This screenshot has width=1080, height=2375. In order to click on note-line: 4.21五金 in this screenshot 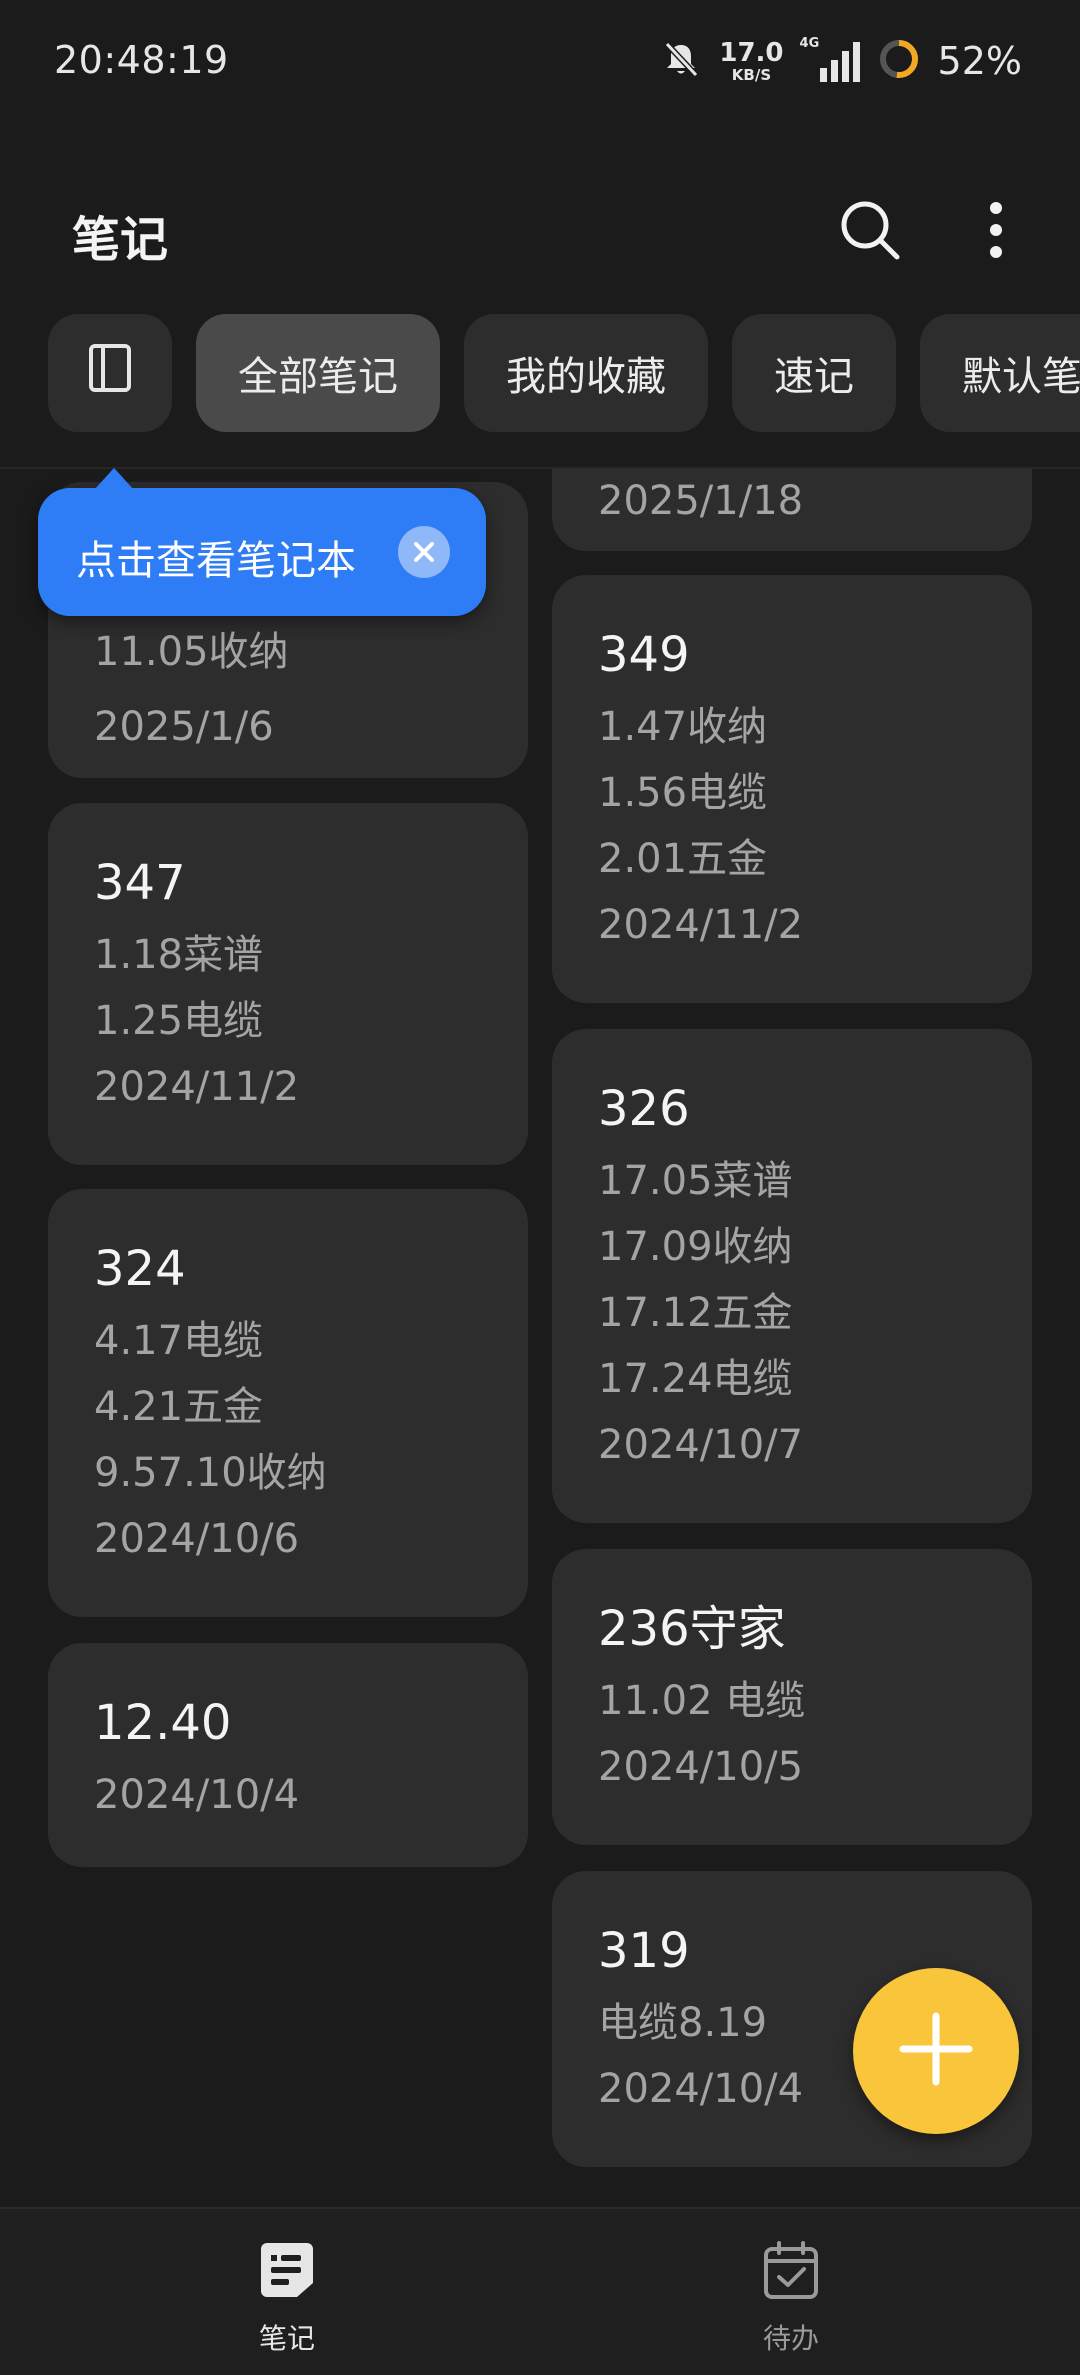, I will do `click(179, 1407)`.